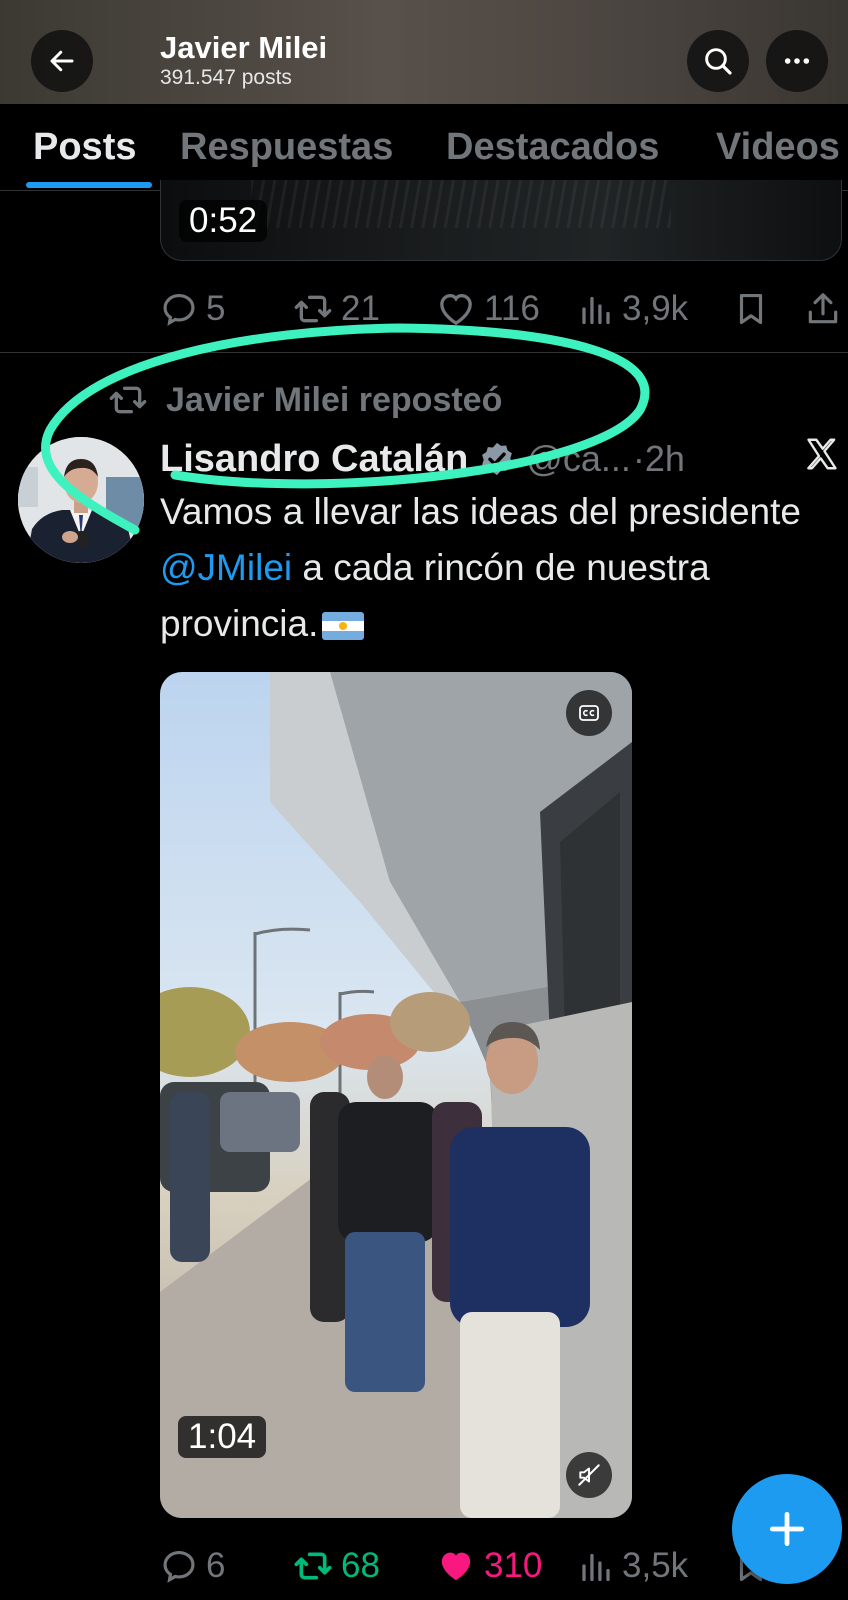  What do you see at coordinates (456, 1566) in the screenshot?
I see `like-icon` at bounding box center [456, 1566].